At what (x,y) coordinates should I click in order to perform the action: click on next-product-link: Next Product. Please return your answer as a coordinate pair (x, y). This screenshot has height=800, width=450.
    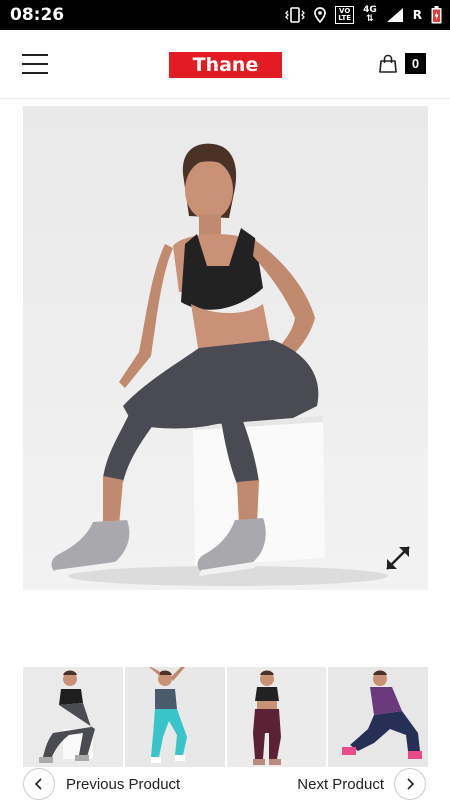
    Looking at the image, I should click on (340, 784).